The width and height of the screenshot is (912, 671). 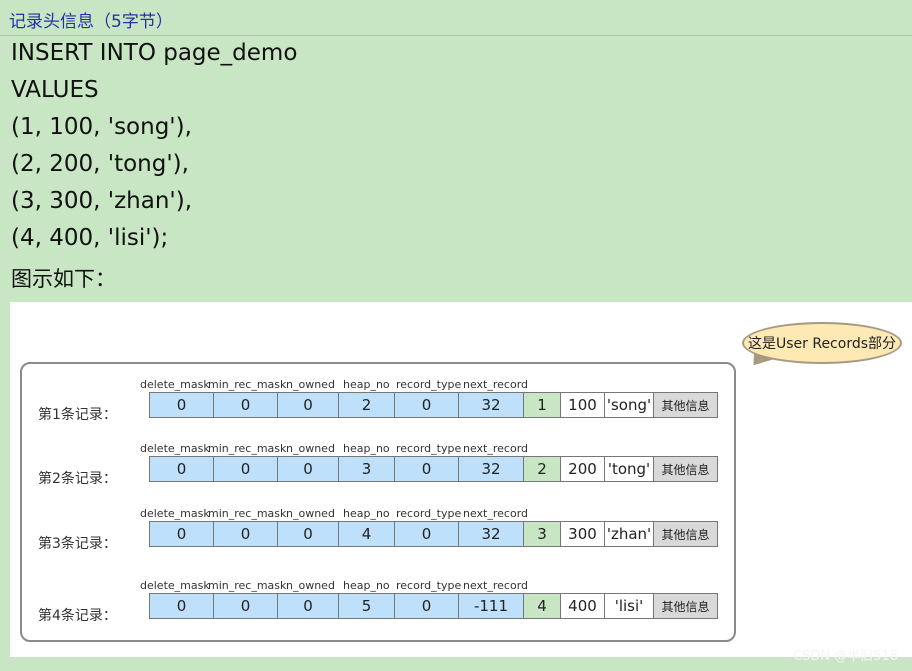 What do you see at coordinates (102, 201) in the screenshot?
I see `sql-line: (3, 300, 'zhan'),` at bounding box center [102, 201].